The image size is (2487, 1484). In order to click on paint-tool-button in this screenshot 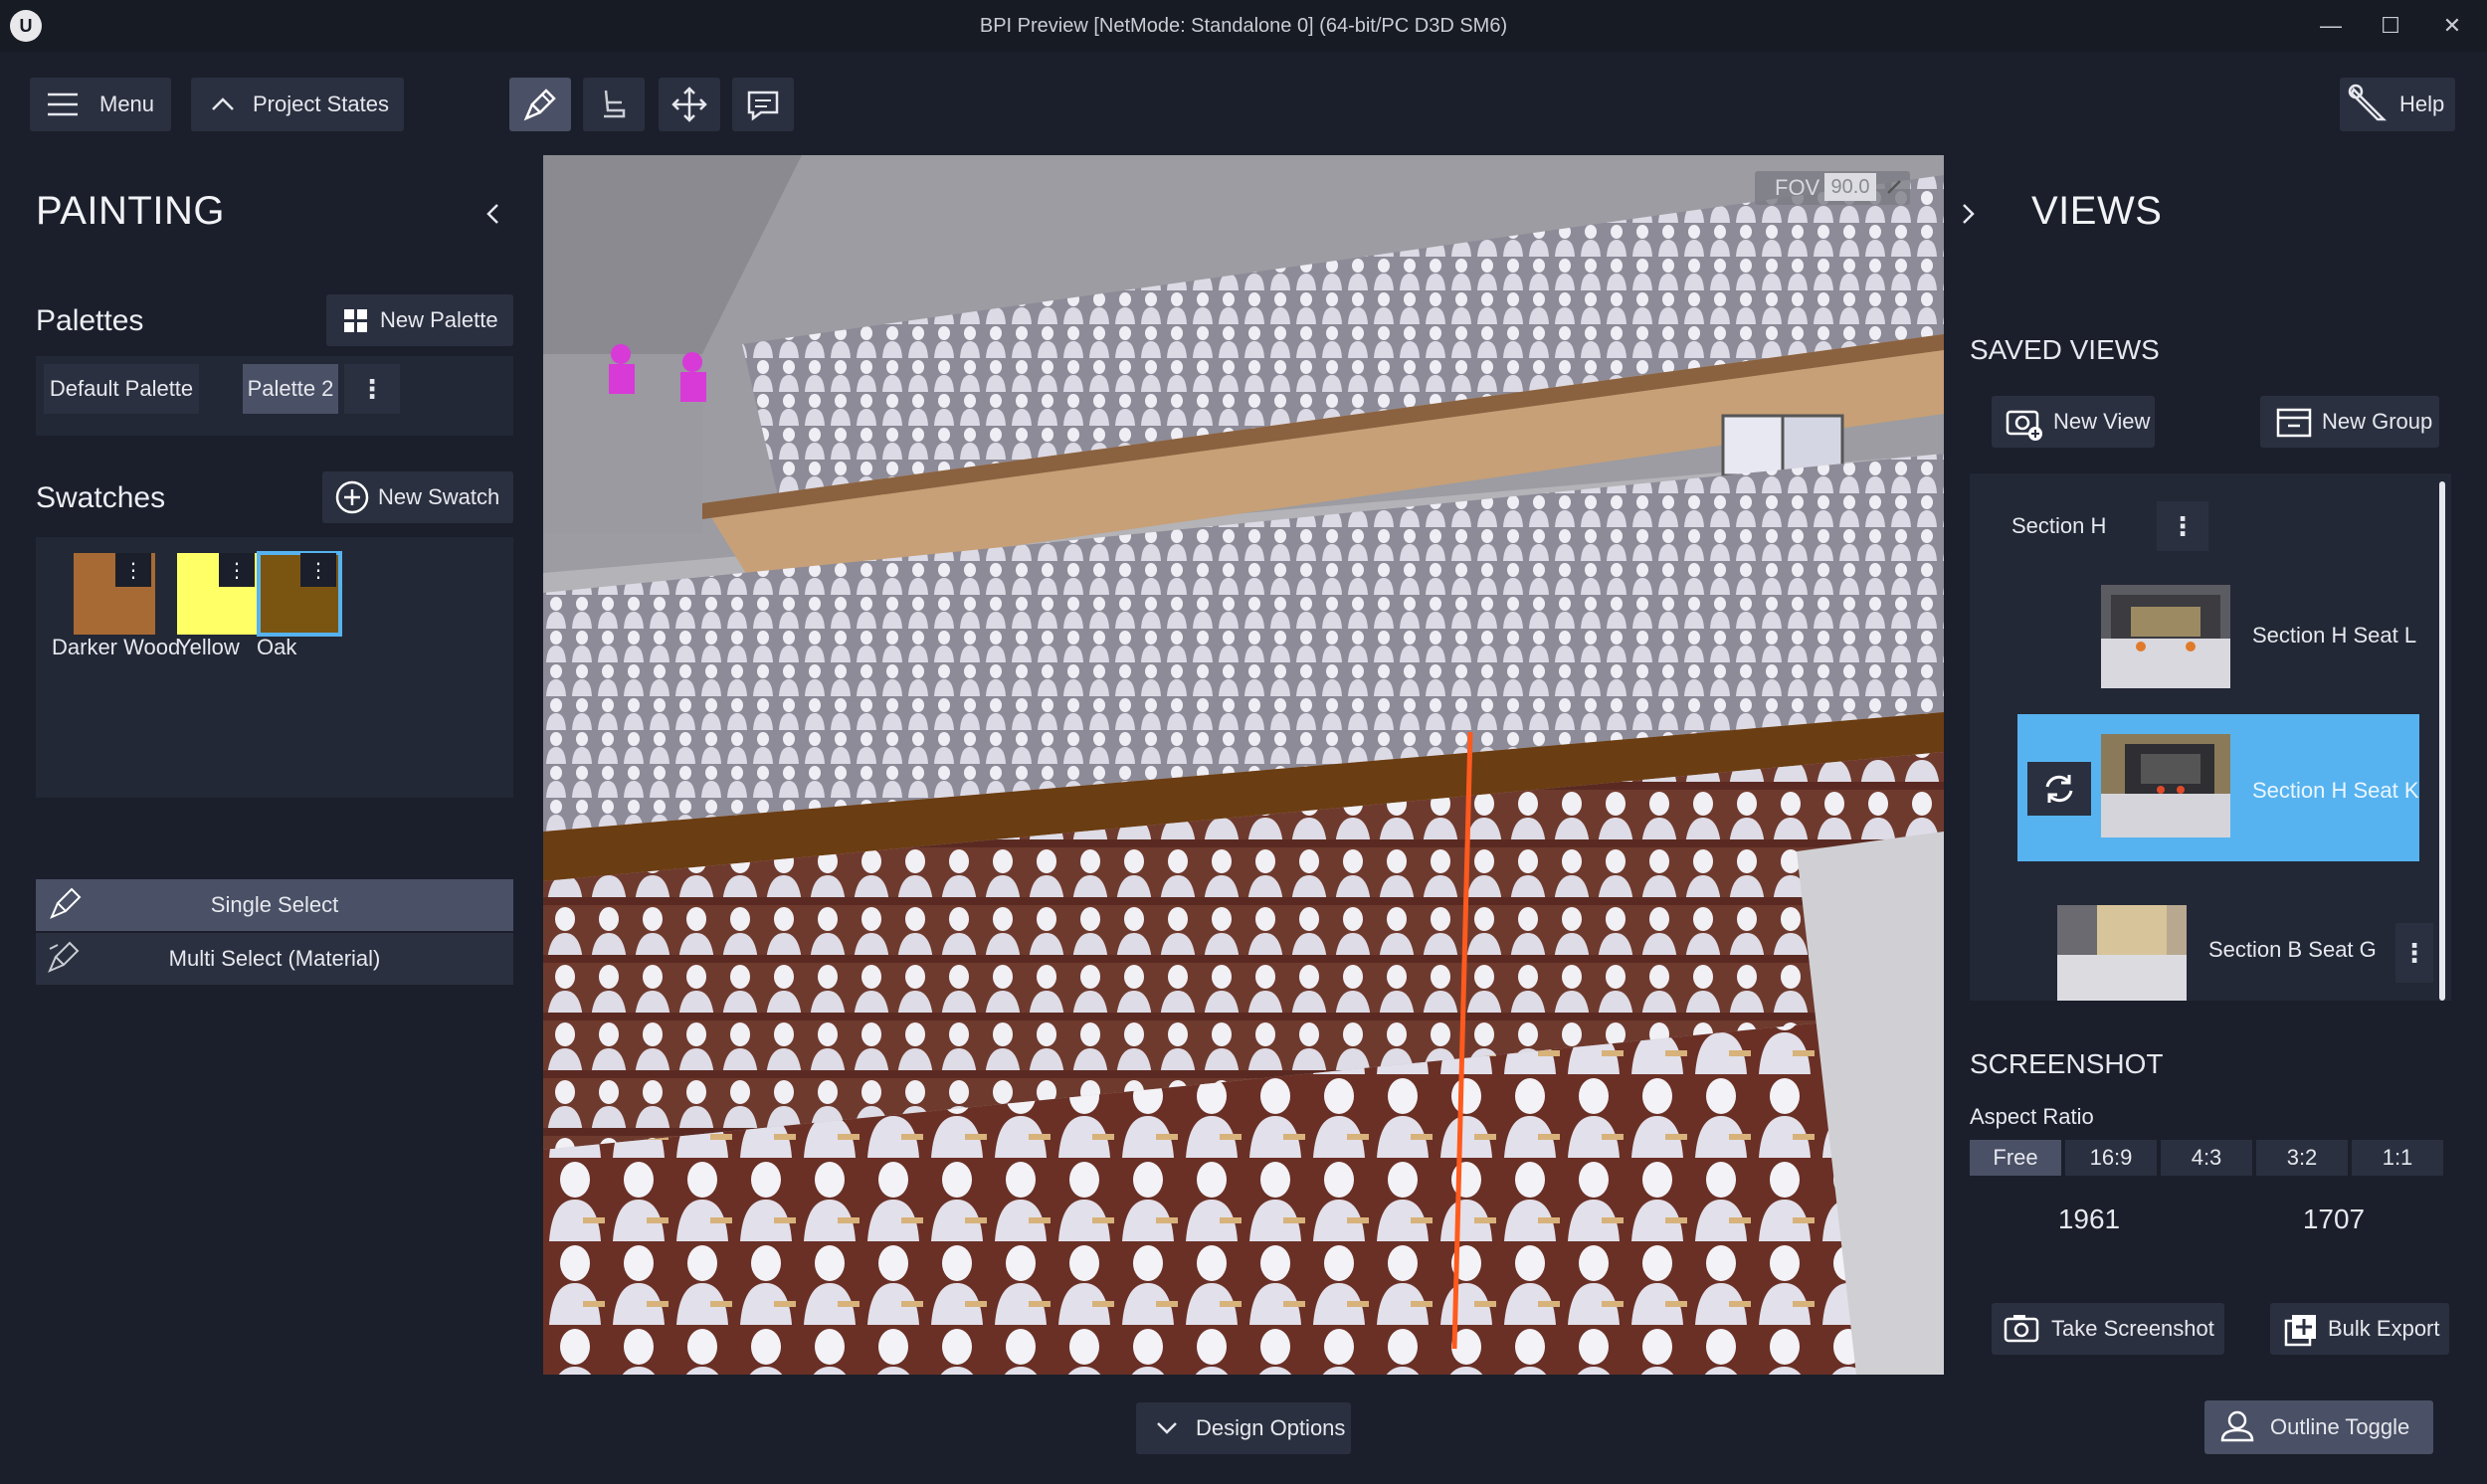, I will do `click(540, 105)`.